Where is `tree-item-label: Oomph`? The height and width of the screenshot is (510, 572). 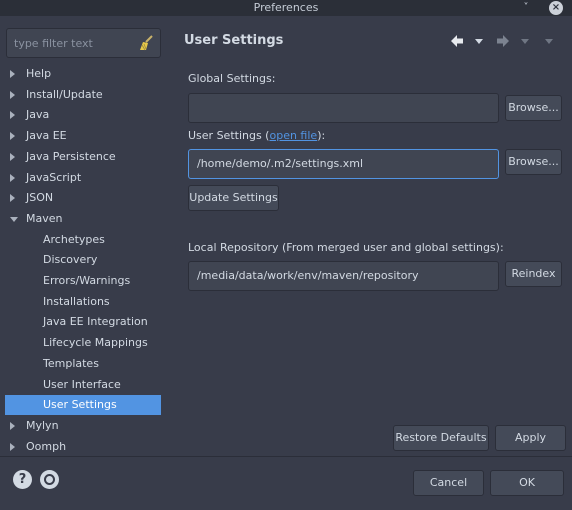
tree-item-label: Oomph is located at coordinates (46, 446).